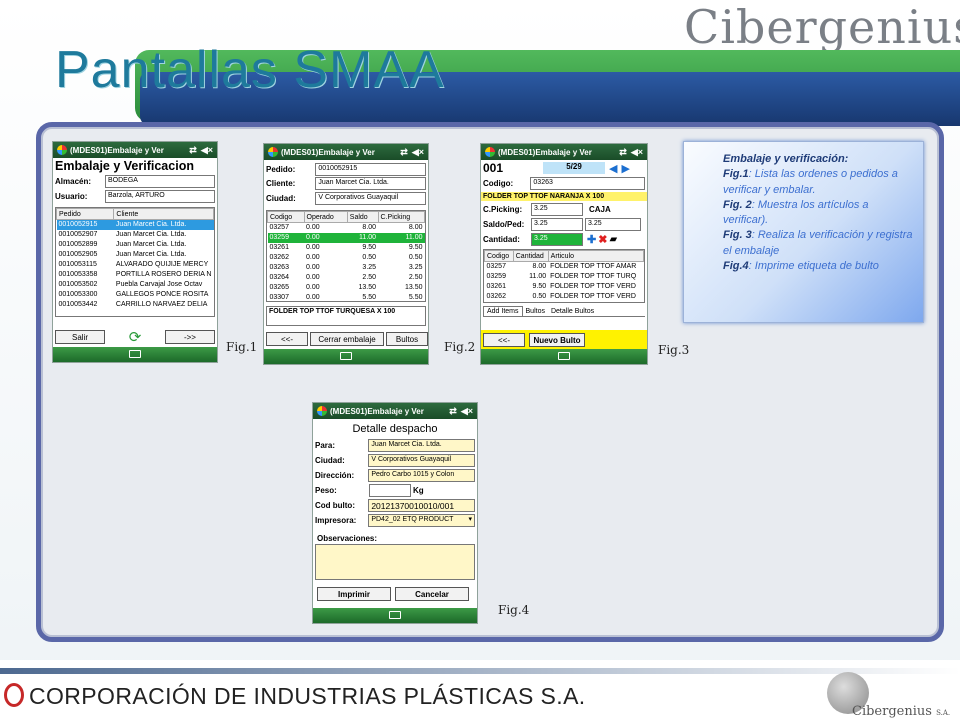 Image resolution: width=960 pixels, height=720 pixels. Describe the element at coordinates (390, 490) in the screenshot. I see `peso-field` at that location.